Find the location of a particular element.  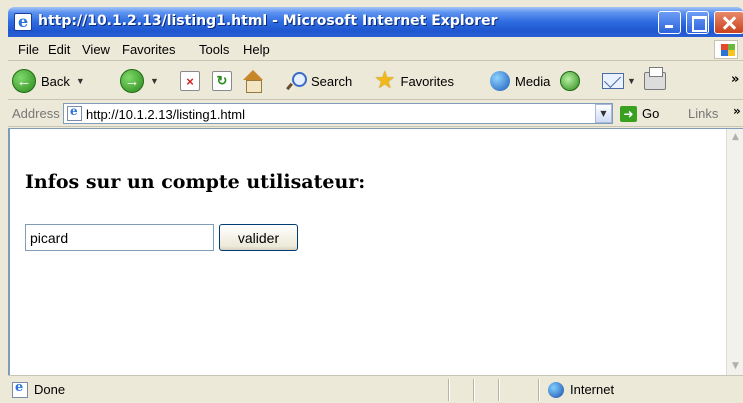

go-button: Go is located at coordinates (650, 113).